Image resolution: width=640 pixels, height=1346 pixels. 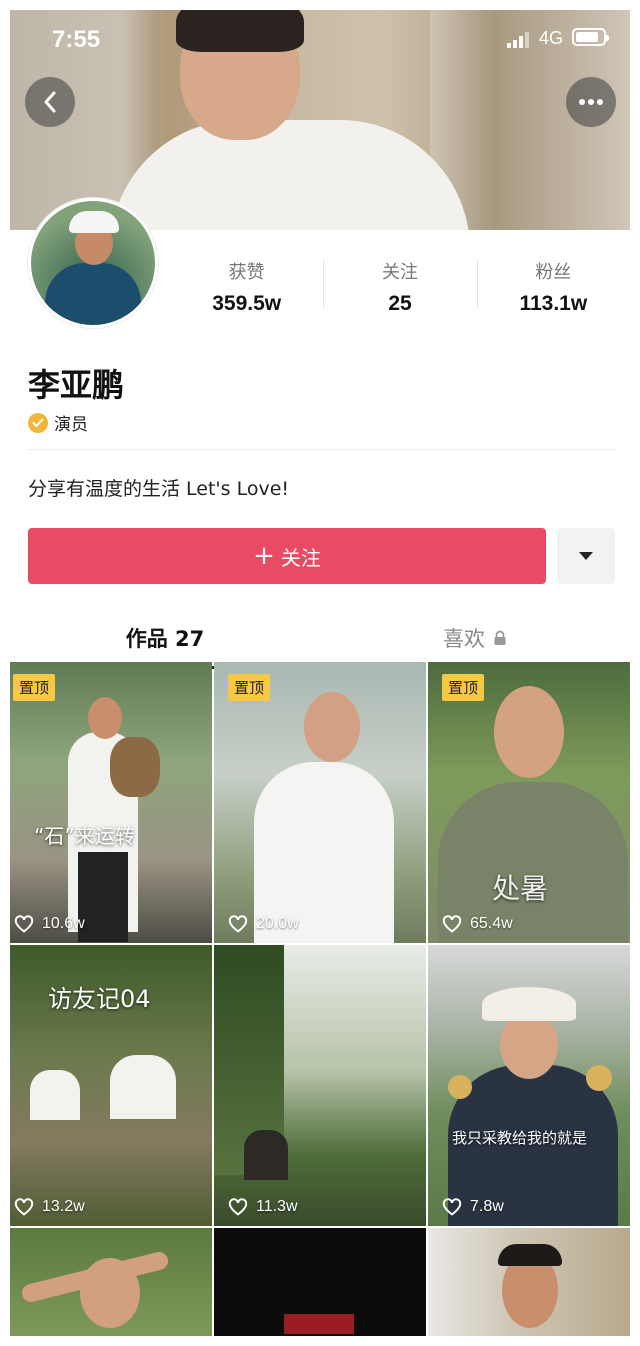 What do you see at coordinates (159, 489) in the screenshot?
I see `profile-bio: 分享有温度的生活 Let's Love!` at bounding box center [159, 489].